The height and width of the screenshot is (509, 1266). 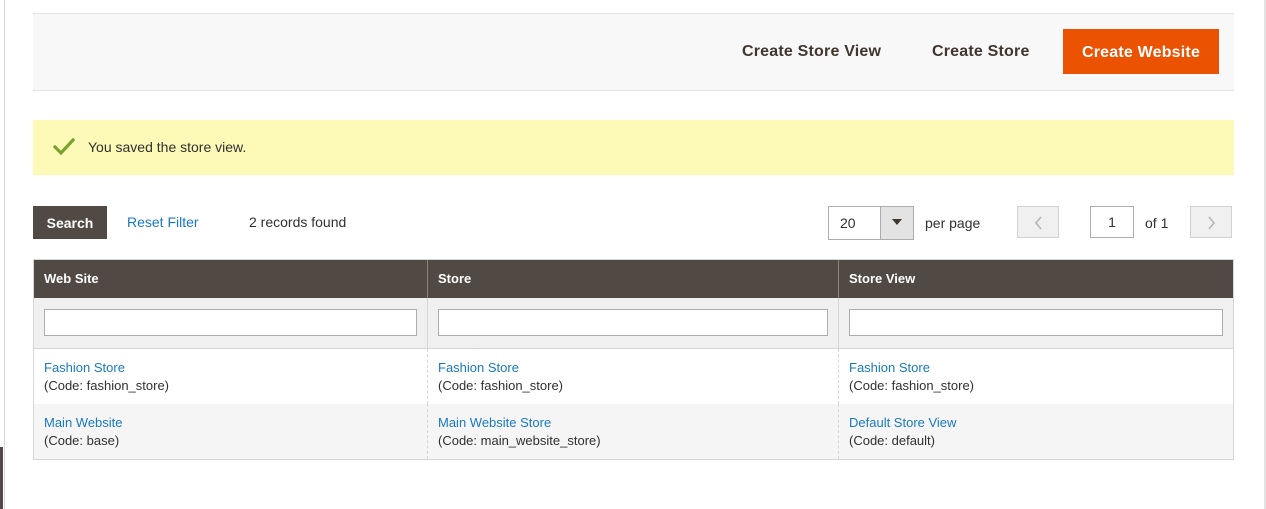 I want to click on create-store-button: Create Store, so click(x=981, y=51).